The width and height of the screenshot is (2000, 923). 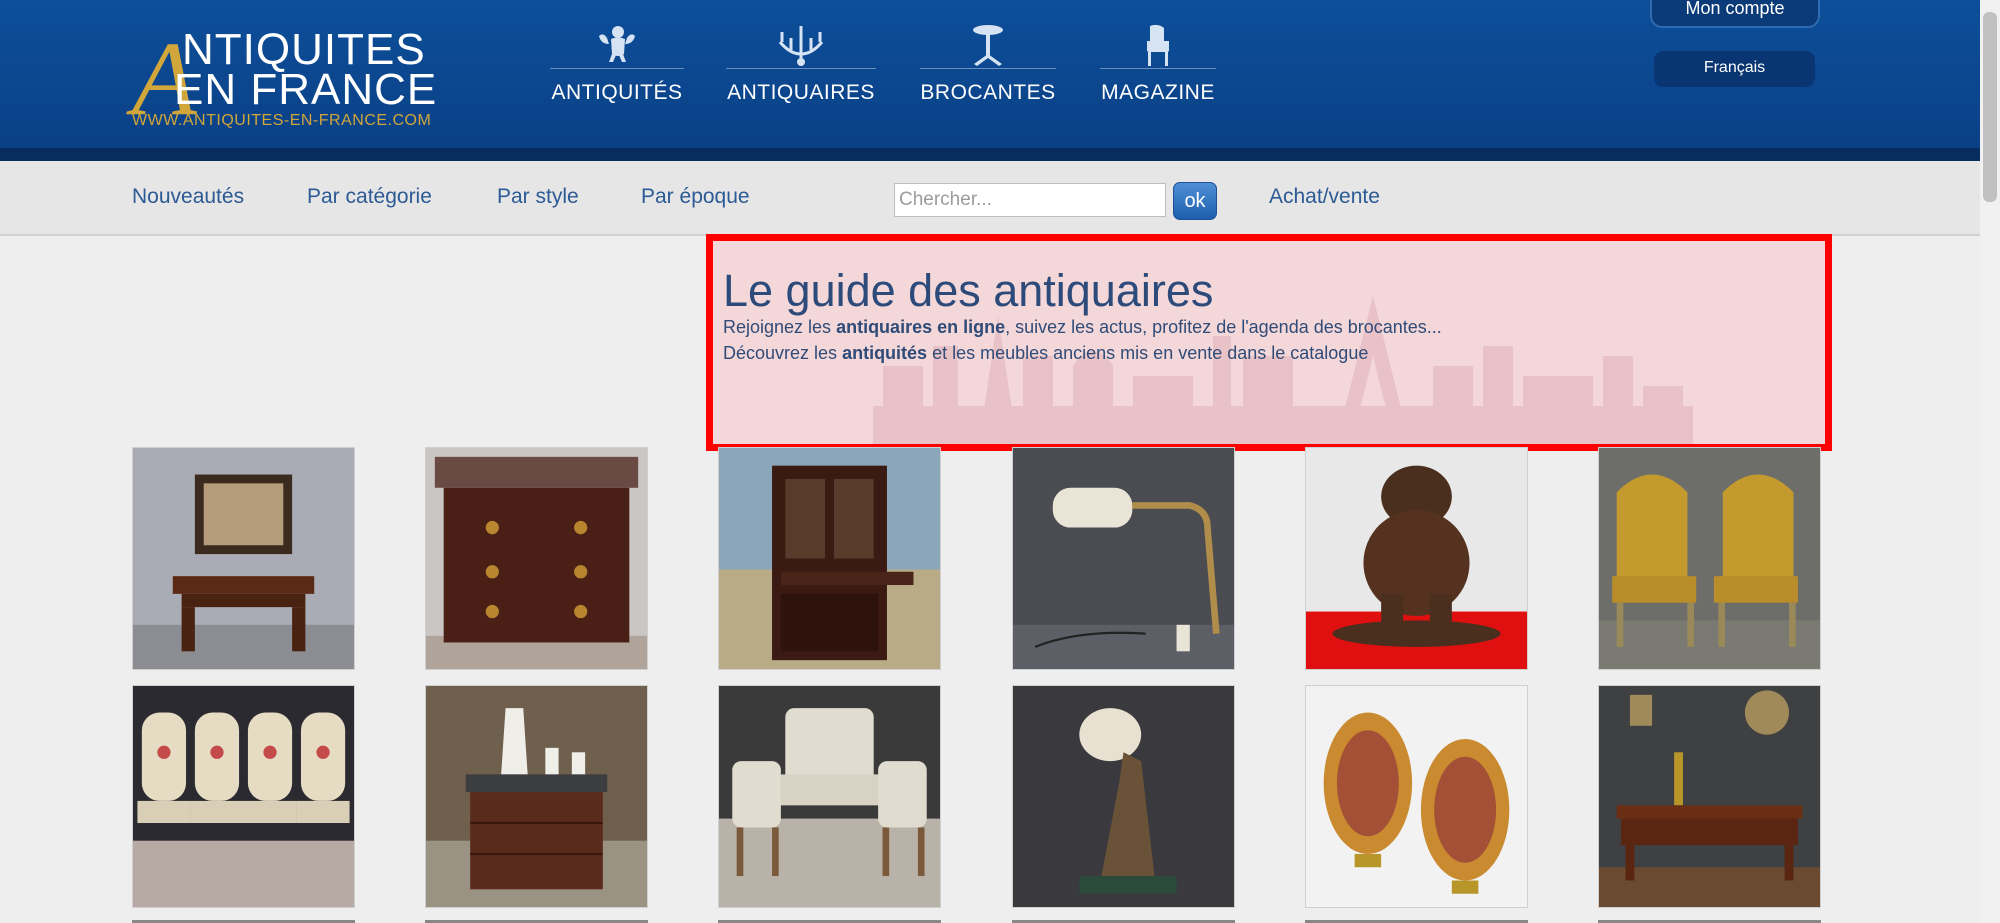 I want to click on wall-lights-image, so click(x=1416, y=796).